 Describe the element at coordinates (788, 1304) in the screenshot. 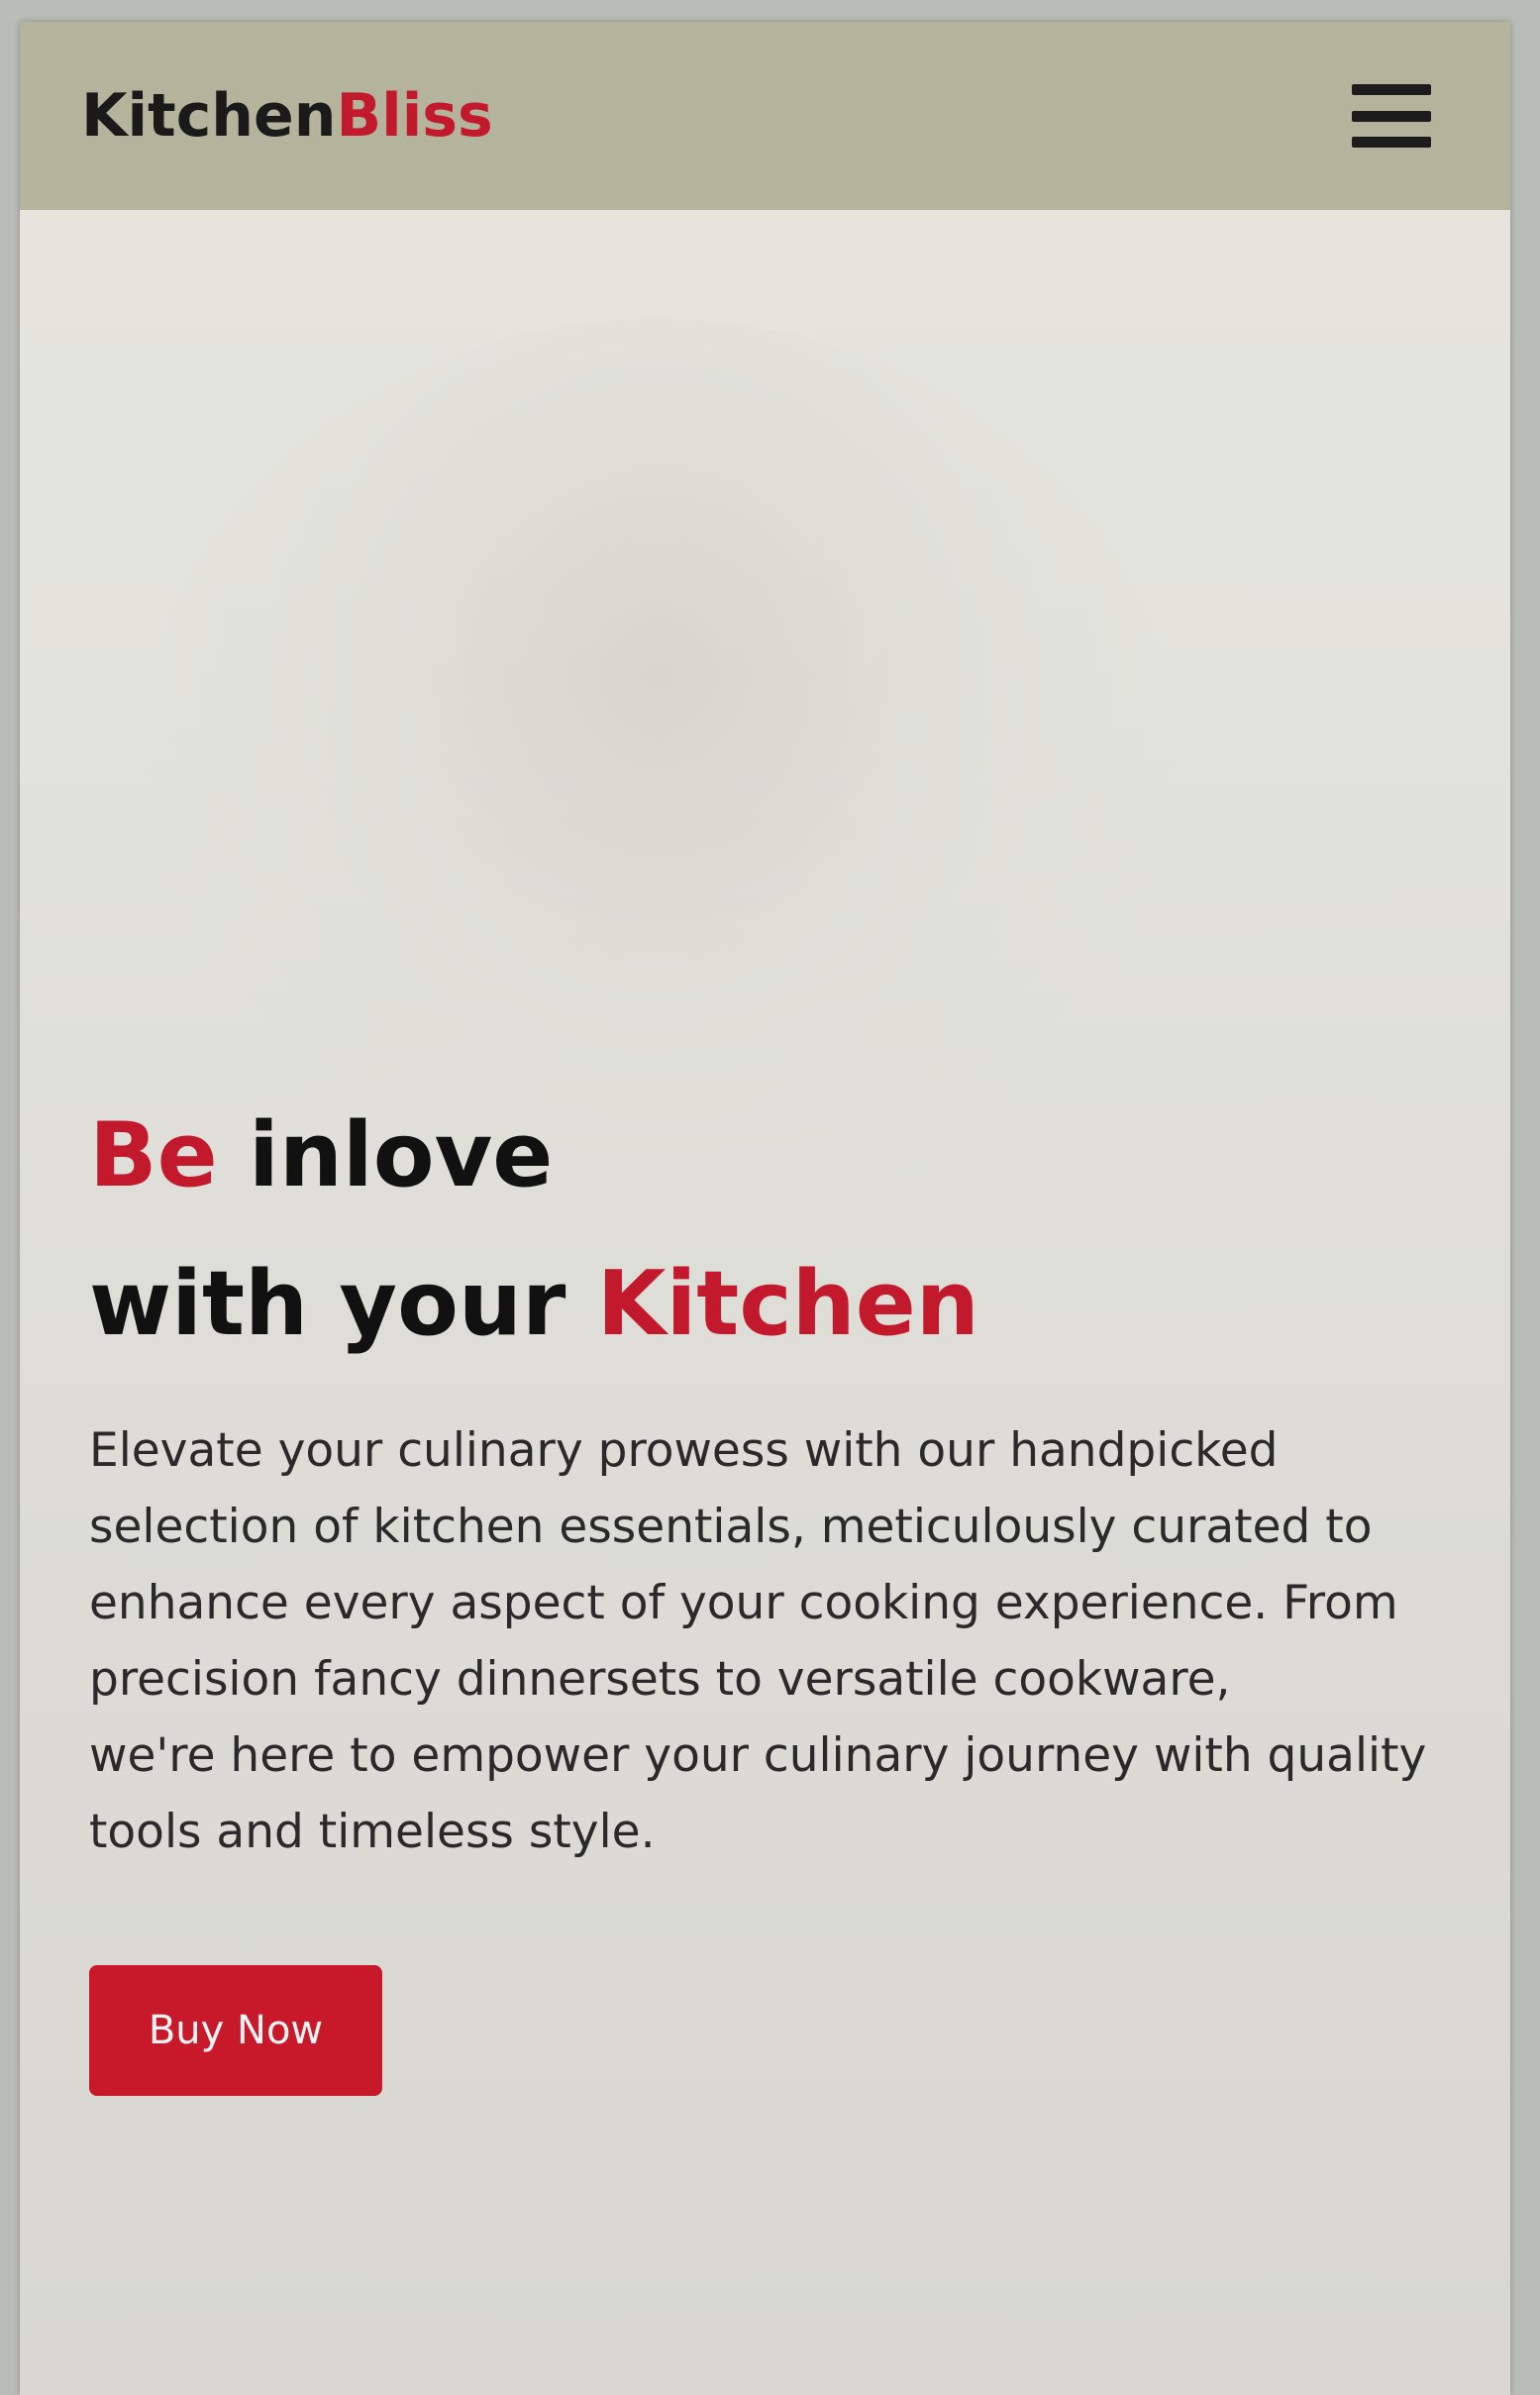

I see `headline-accent-kitchen: Kitchen` at that location.